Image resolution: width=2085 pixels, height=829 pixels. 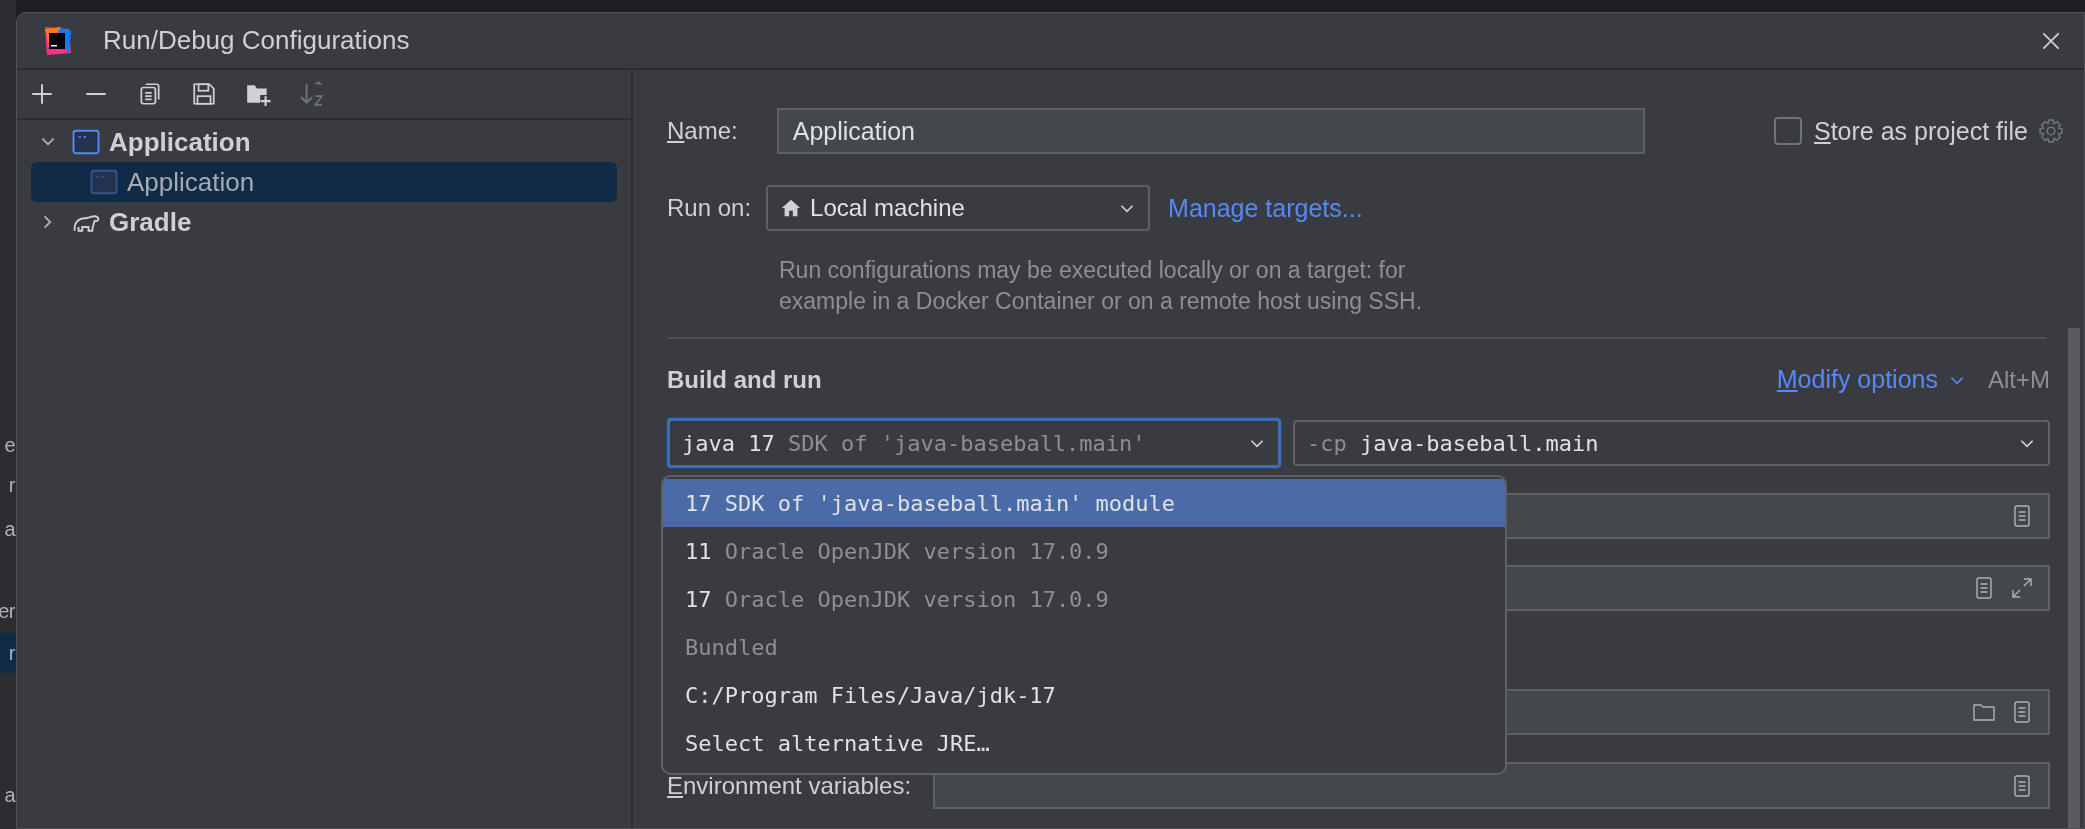 What do you see at coordinates (958, 208) in the screenshot?
I see `run-on-dropdown: Local machine` at bounding box center [958, 208].